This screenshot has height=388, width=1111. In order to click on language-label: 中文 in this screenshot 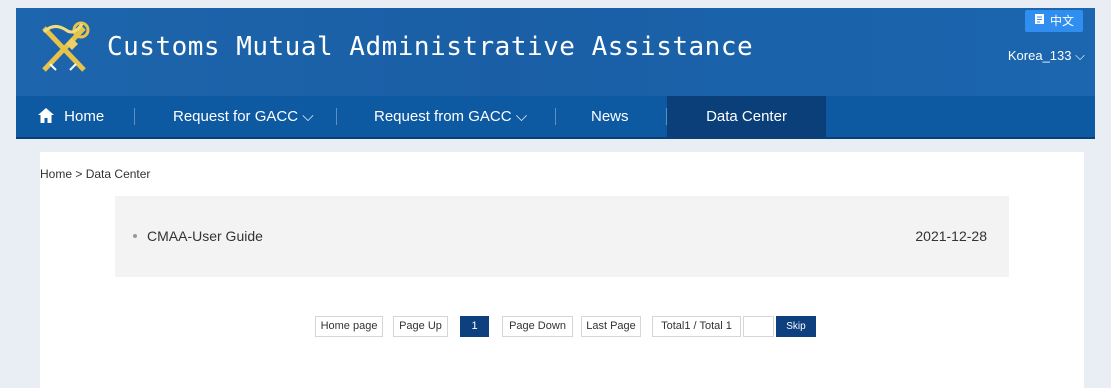, I will do `click(1061, 21)`.